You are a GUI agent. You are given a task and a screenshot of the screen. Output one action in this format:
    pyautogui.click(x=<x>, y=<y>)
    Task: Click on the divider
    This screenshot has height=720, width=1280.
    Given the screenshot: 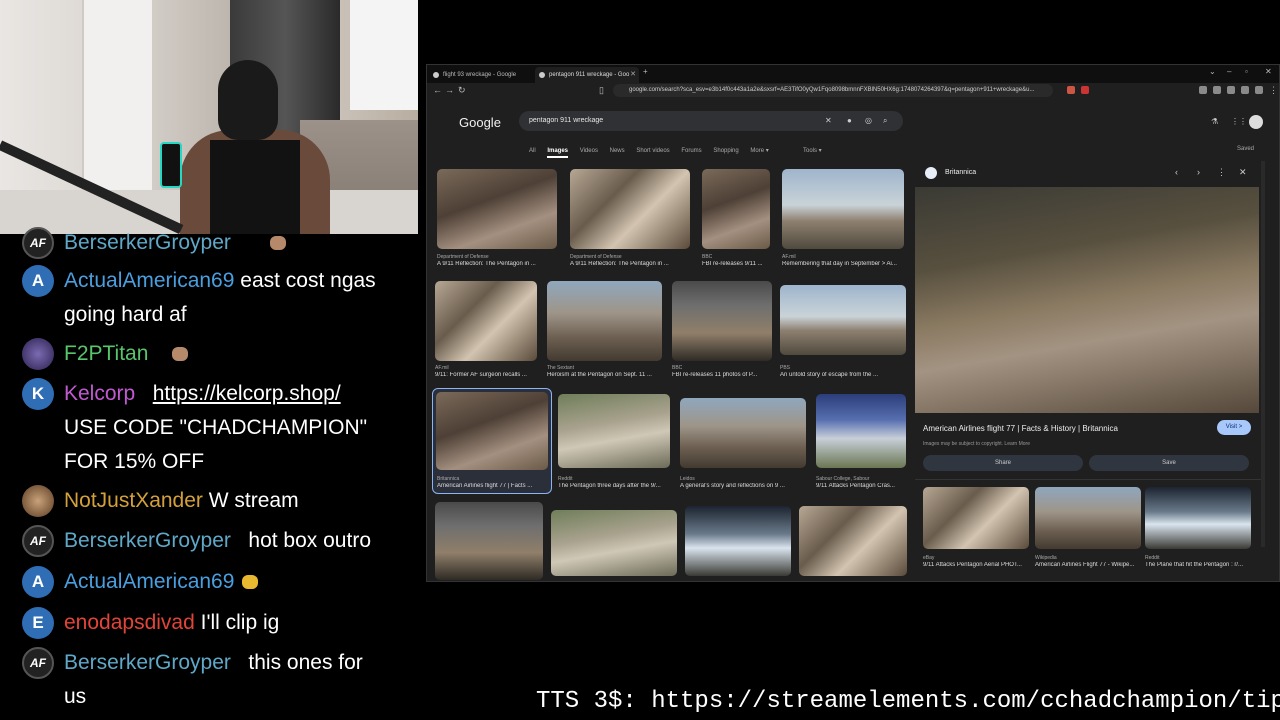 What is the action you would take?
    pyautogui.click(x=1088, y=479)
    